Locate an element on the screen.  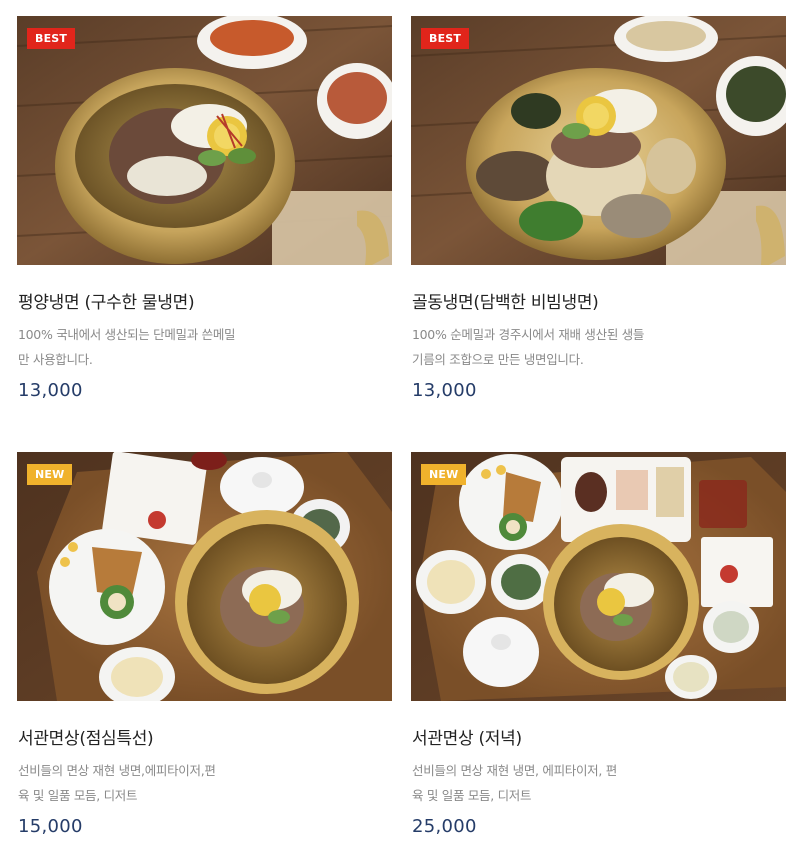
product-description-line: 100% 순메밀과 경주시에서 재배 생산된 생들 is located at coordinates (528, 334).